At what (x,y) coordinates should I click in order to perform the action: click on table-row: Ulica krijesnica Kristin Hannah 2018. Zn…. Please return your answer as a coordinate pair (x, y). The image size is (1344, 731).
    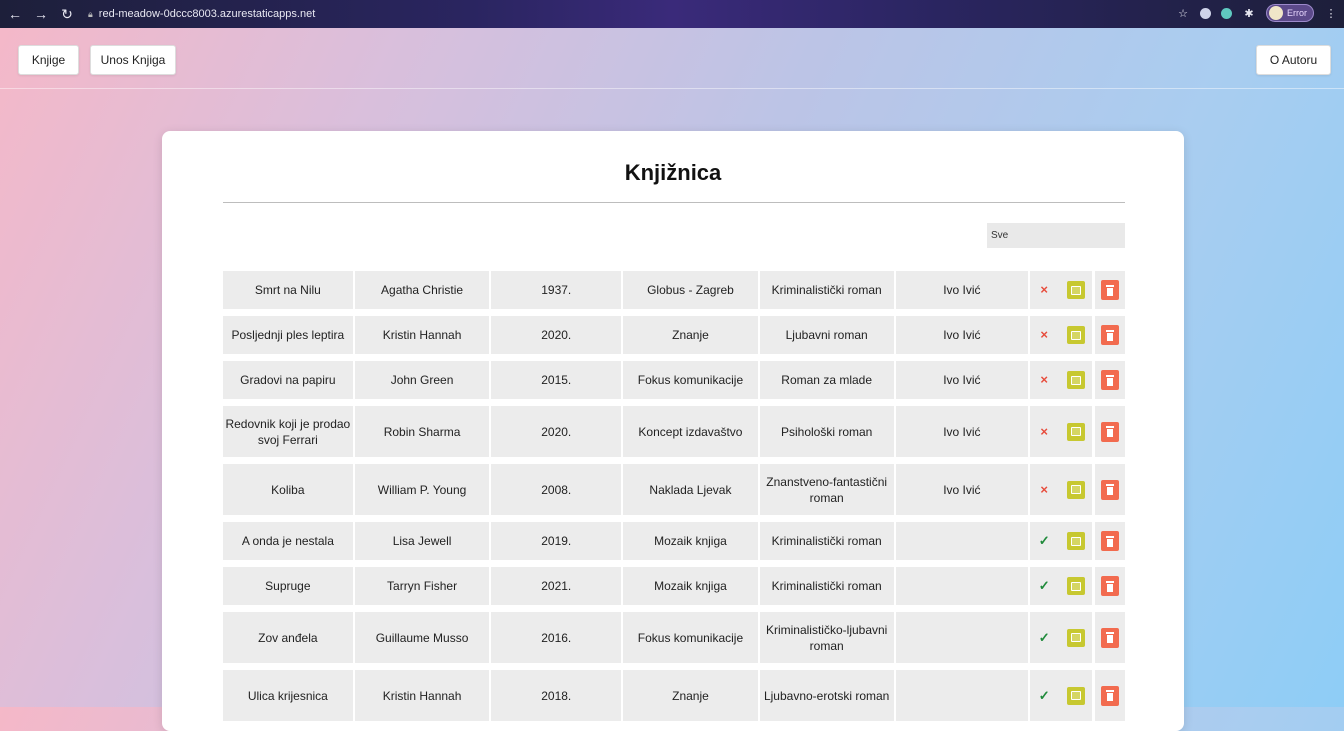
    Looking at the image, I should click on (674, 695).